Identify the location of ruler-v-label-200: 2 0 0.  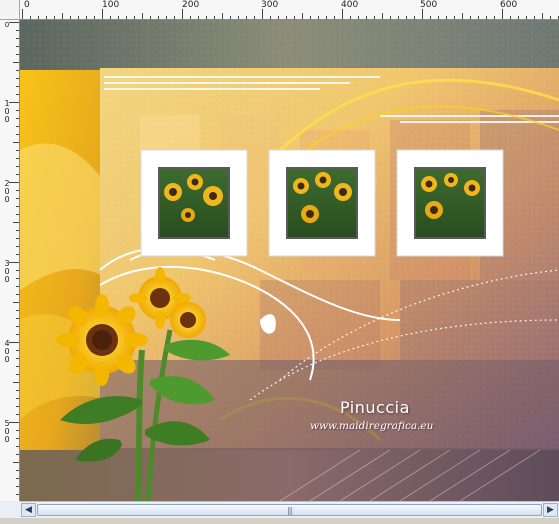
(7, 191).